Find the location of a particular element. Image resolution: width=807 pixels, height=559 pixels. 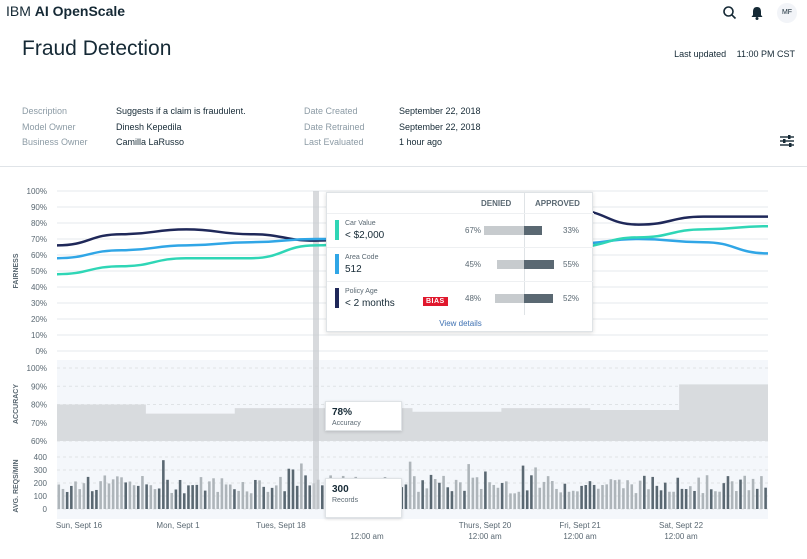

last-evaluated-value: 1 hour ago is located at coordinates (421, 142).